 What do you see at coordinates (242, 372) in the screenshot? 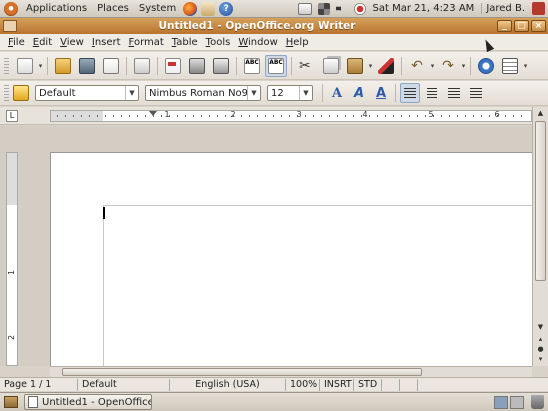
I see `horizontal-scroll-thumb` at bounding box center [242, 372].